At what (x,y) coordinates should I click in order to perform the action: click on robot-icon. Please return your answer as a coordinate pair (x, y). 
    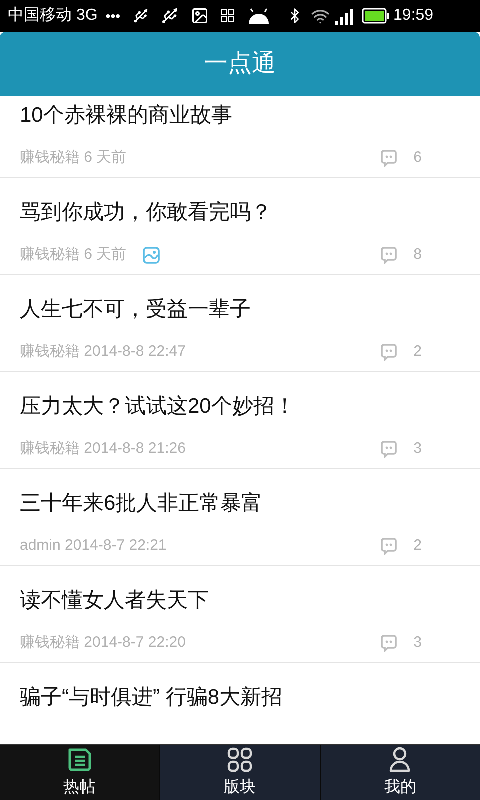
    Looking at the image, I should click on (258, 16).